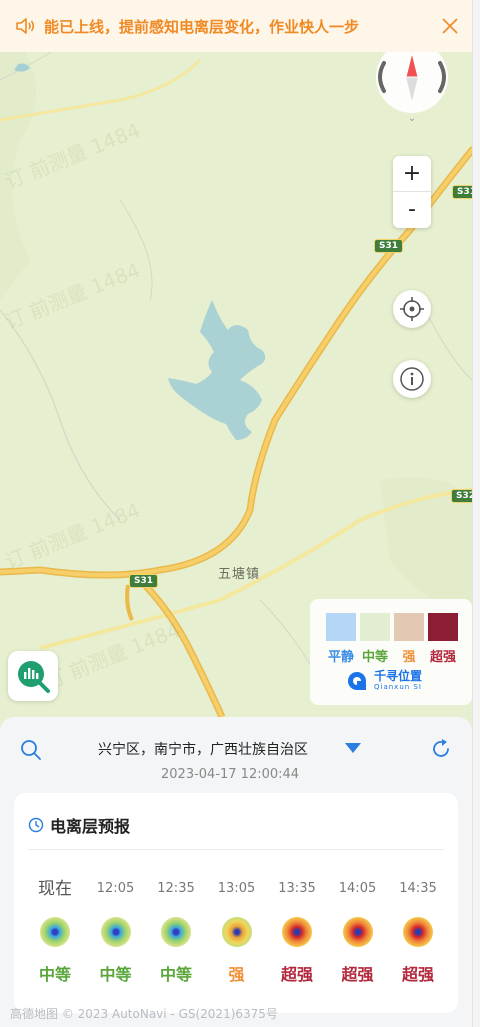  I want to click on forecast-column: 12:35 中等, so click(176, 932).